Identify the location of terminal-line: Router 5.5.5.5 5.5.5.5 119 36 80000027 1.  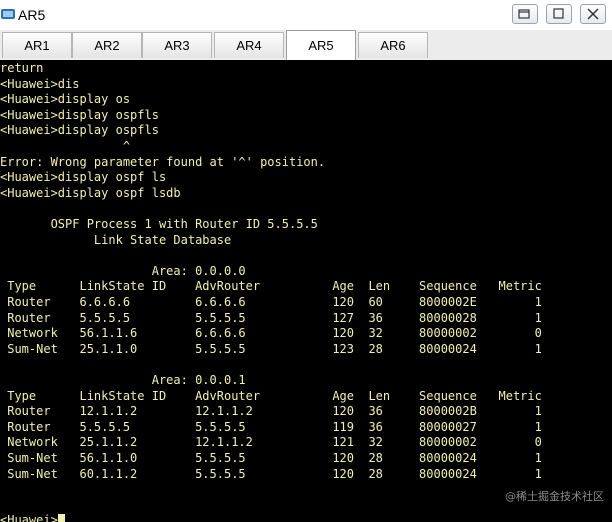
(271, 426).